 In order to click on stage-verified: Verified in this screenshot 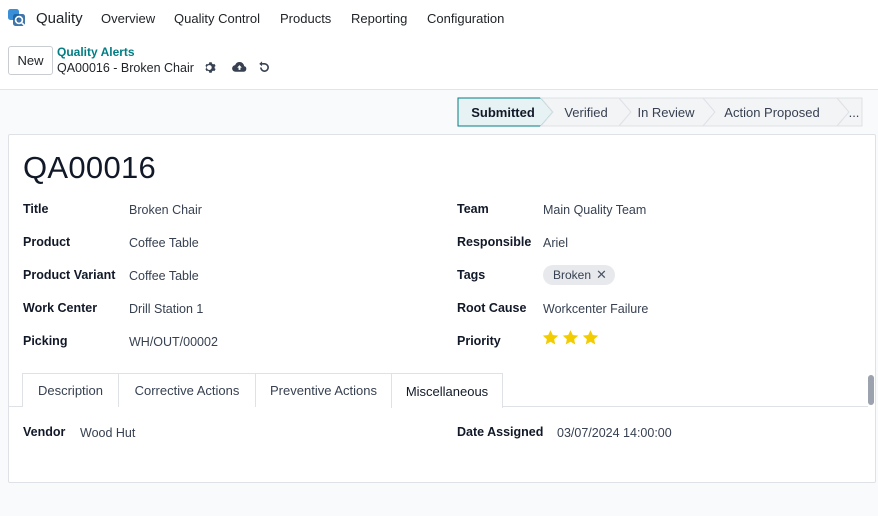, I will do `click(586, 112)`.